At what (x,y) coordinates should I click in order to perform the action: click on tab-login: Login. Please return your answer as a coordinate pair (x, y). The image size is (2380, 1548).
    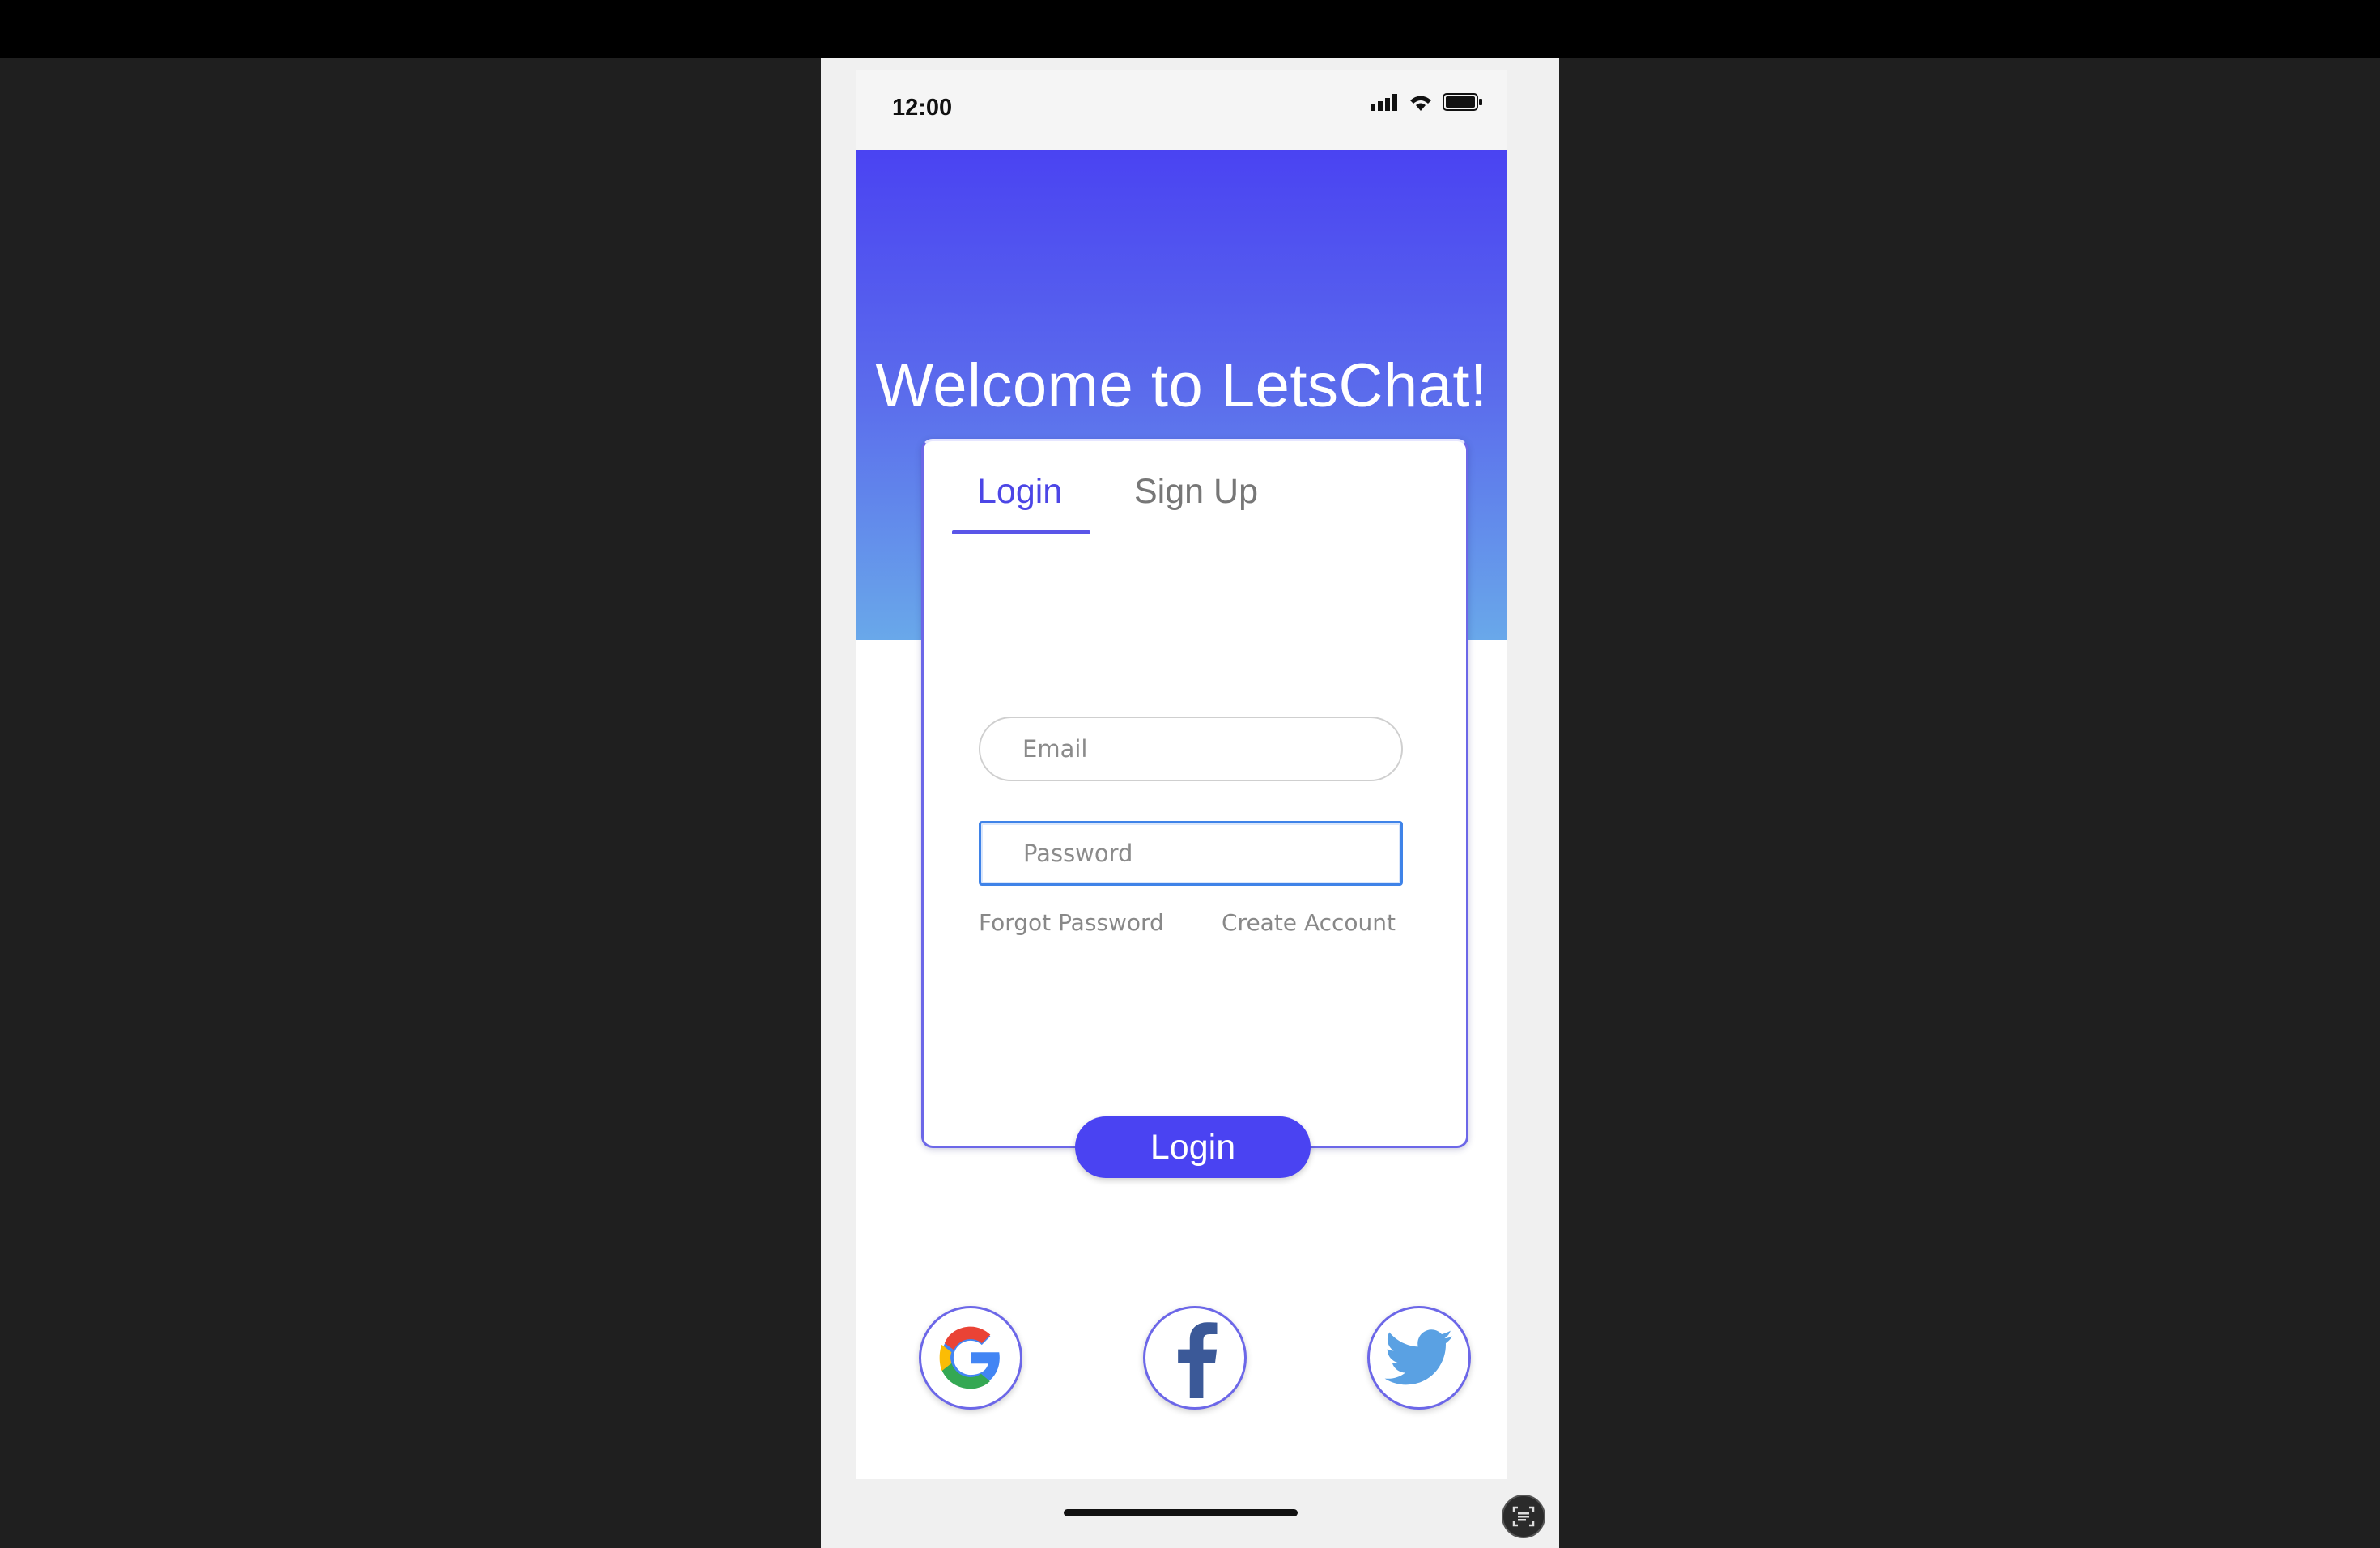
    Looking at the image, I should click on (1020, 492).